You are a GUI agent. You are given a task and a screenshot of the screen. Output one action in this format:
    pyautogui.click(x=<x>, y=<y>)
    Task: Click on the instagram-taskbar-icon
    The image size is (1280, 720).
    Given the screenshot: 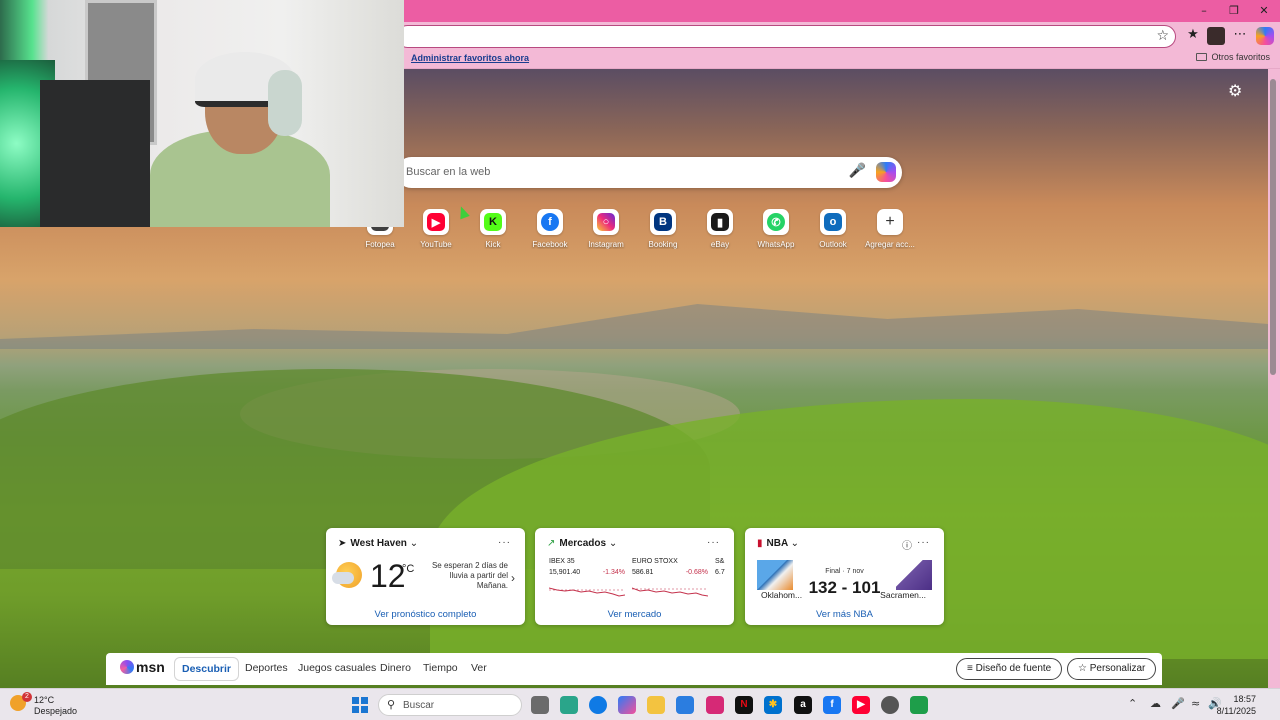 What is the action you would take?
    pyautogui.click(x=715, y=705)
    